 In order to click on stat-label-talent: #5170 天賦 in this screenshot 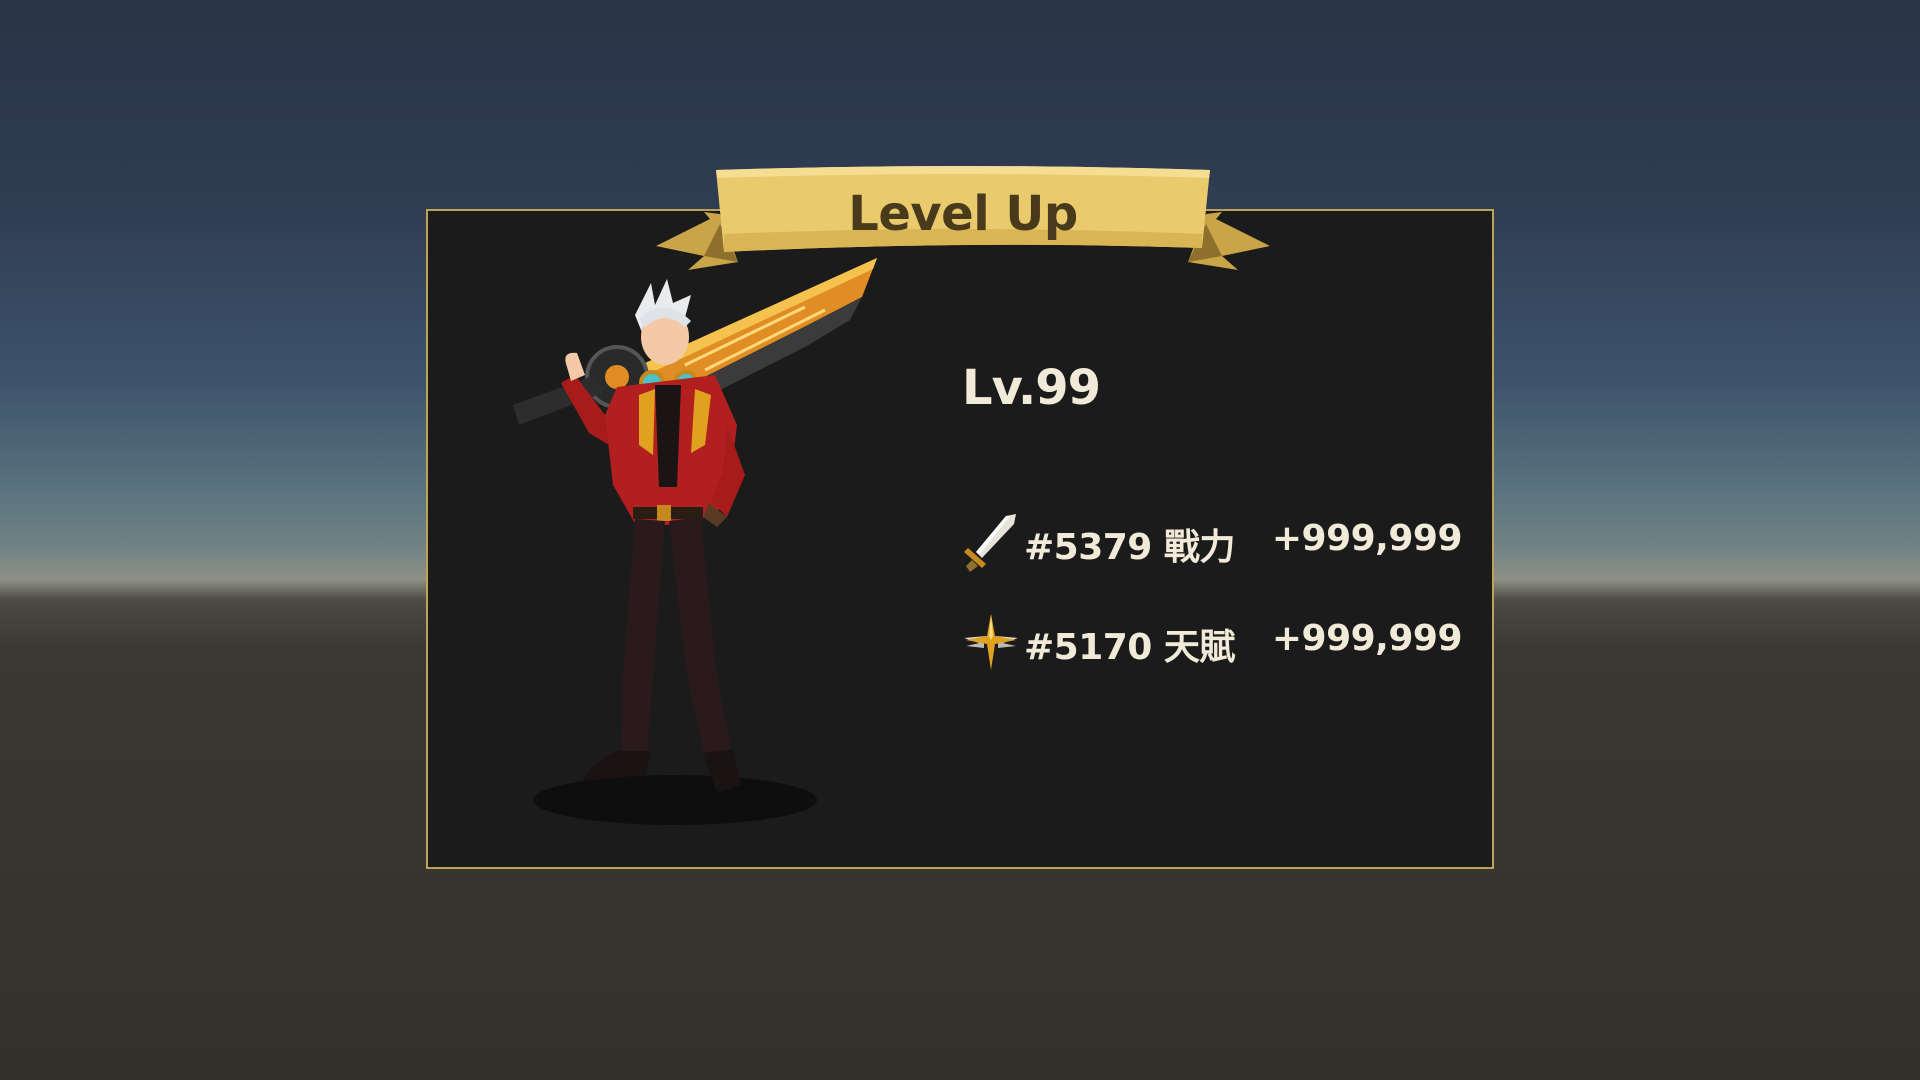, I will do `click(1129, 647)`.